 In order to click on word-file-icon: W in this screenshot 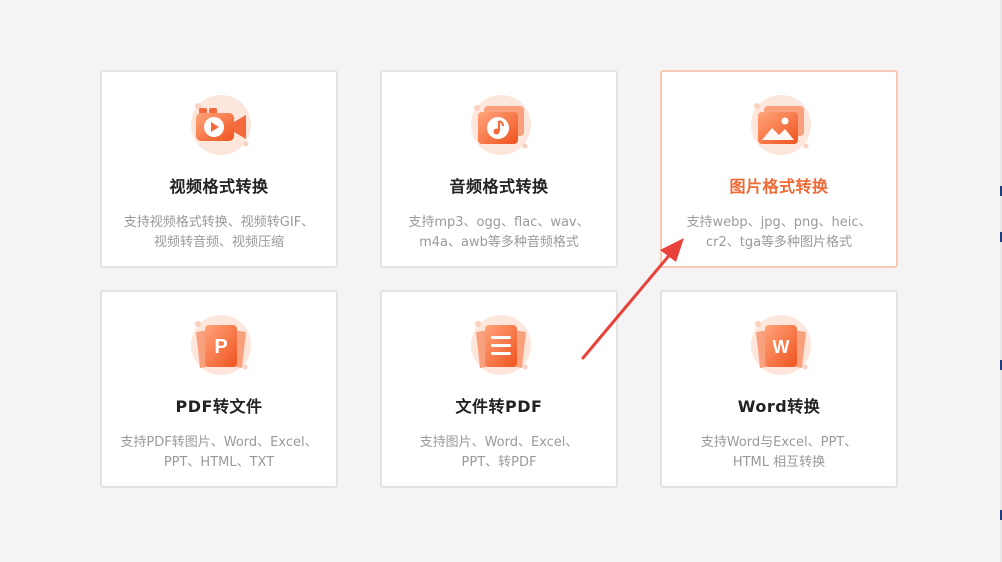, I will do `click(781, 345)`.